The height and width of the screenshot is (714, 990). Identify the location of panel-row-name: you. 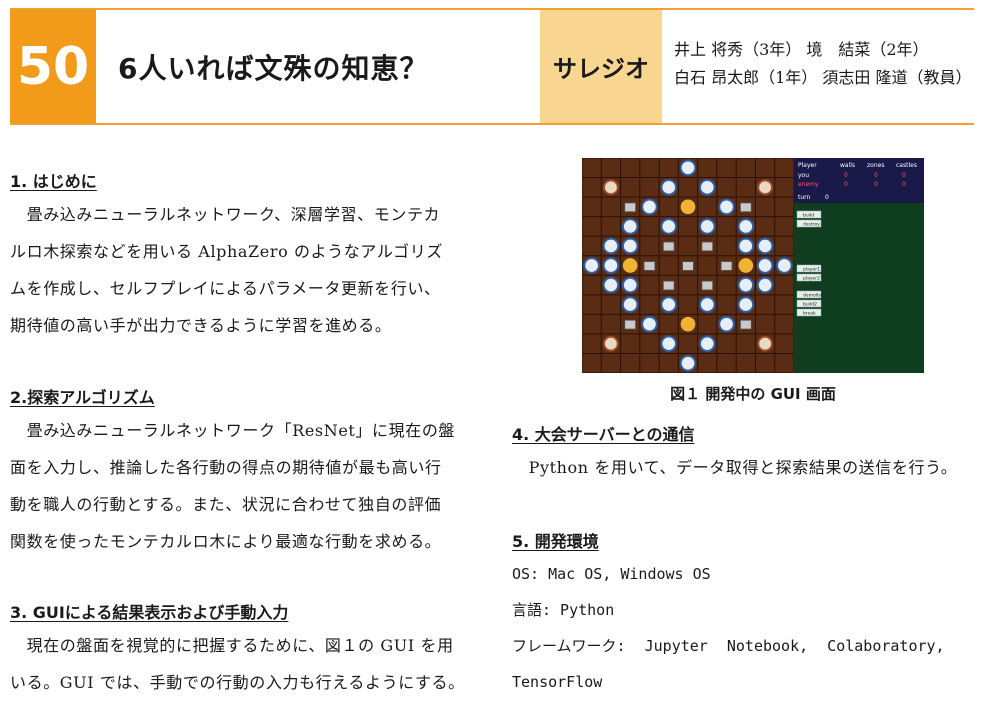
(803, 175).